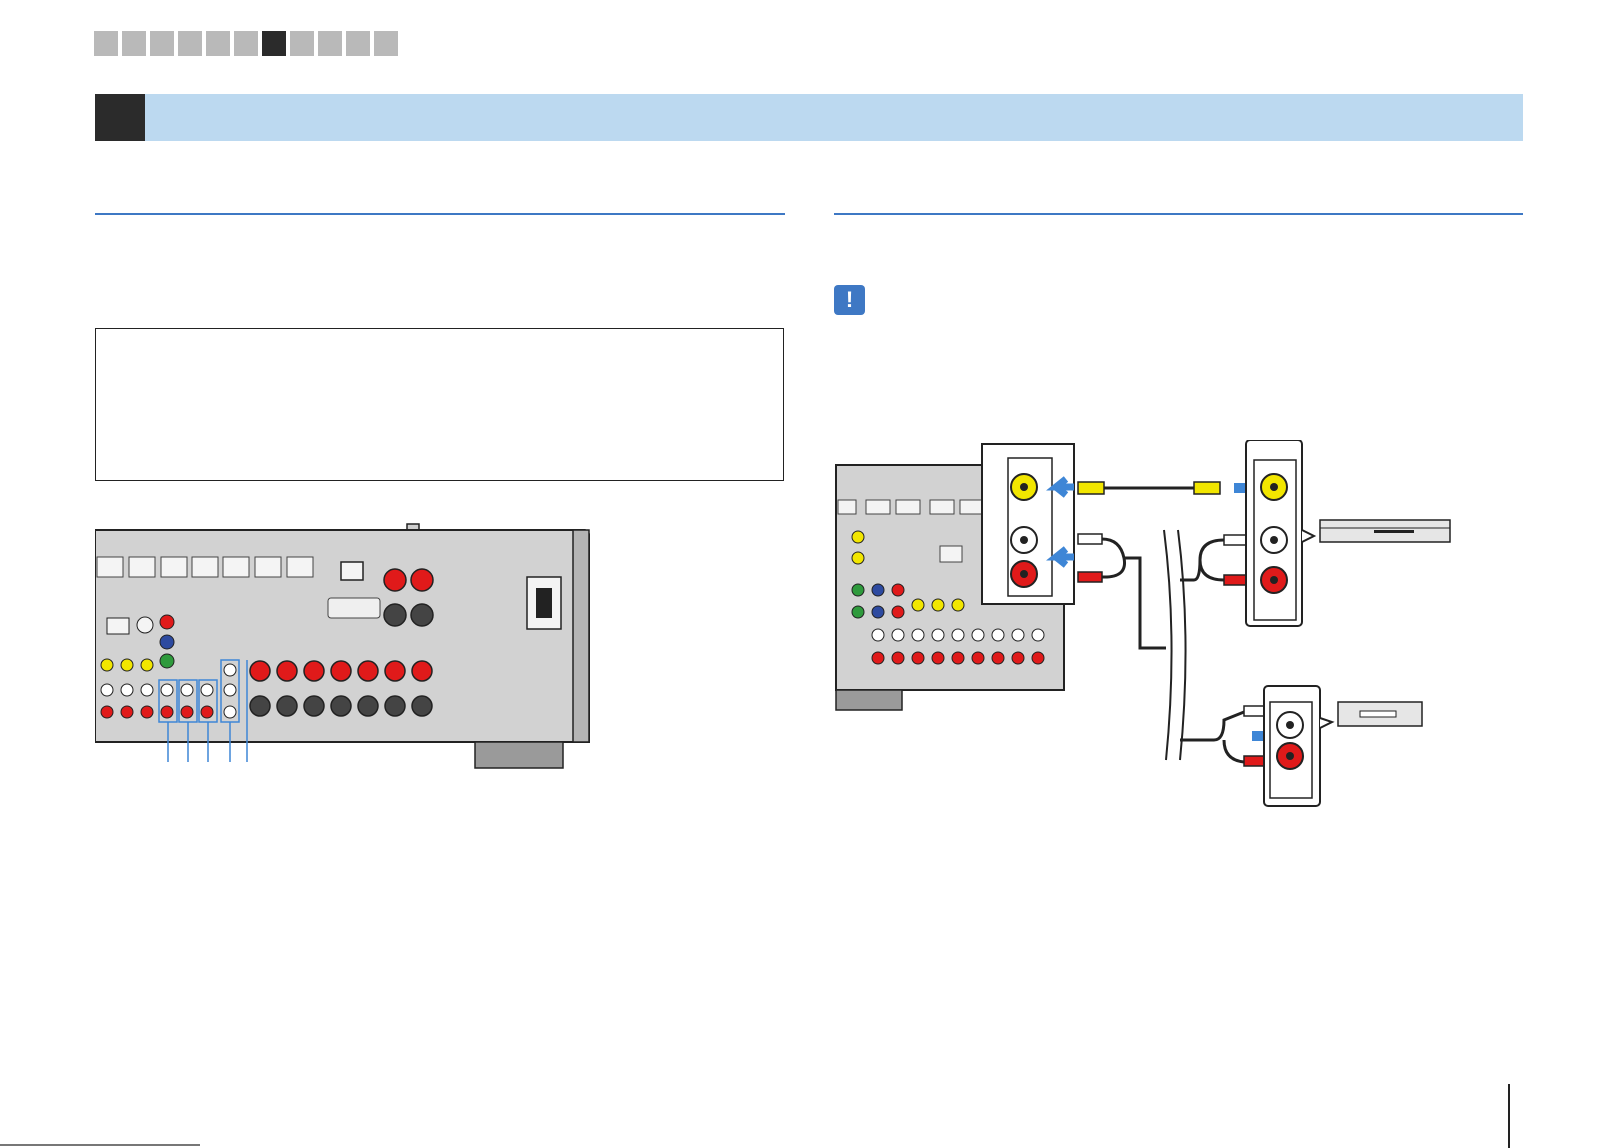 This screenshot has height=1148, width=1621. Describe the element at coordinates (439, 404) in the screenshot. I see `note-box` at that location.